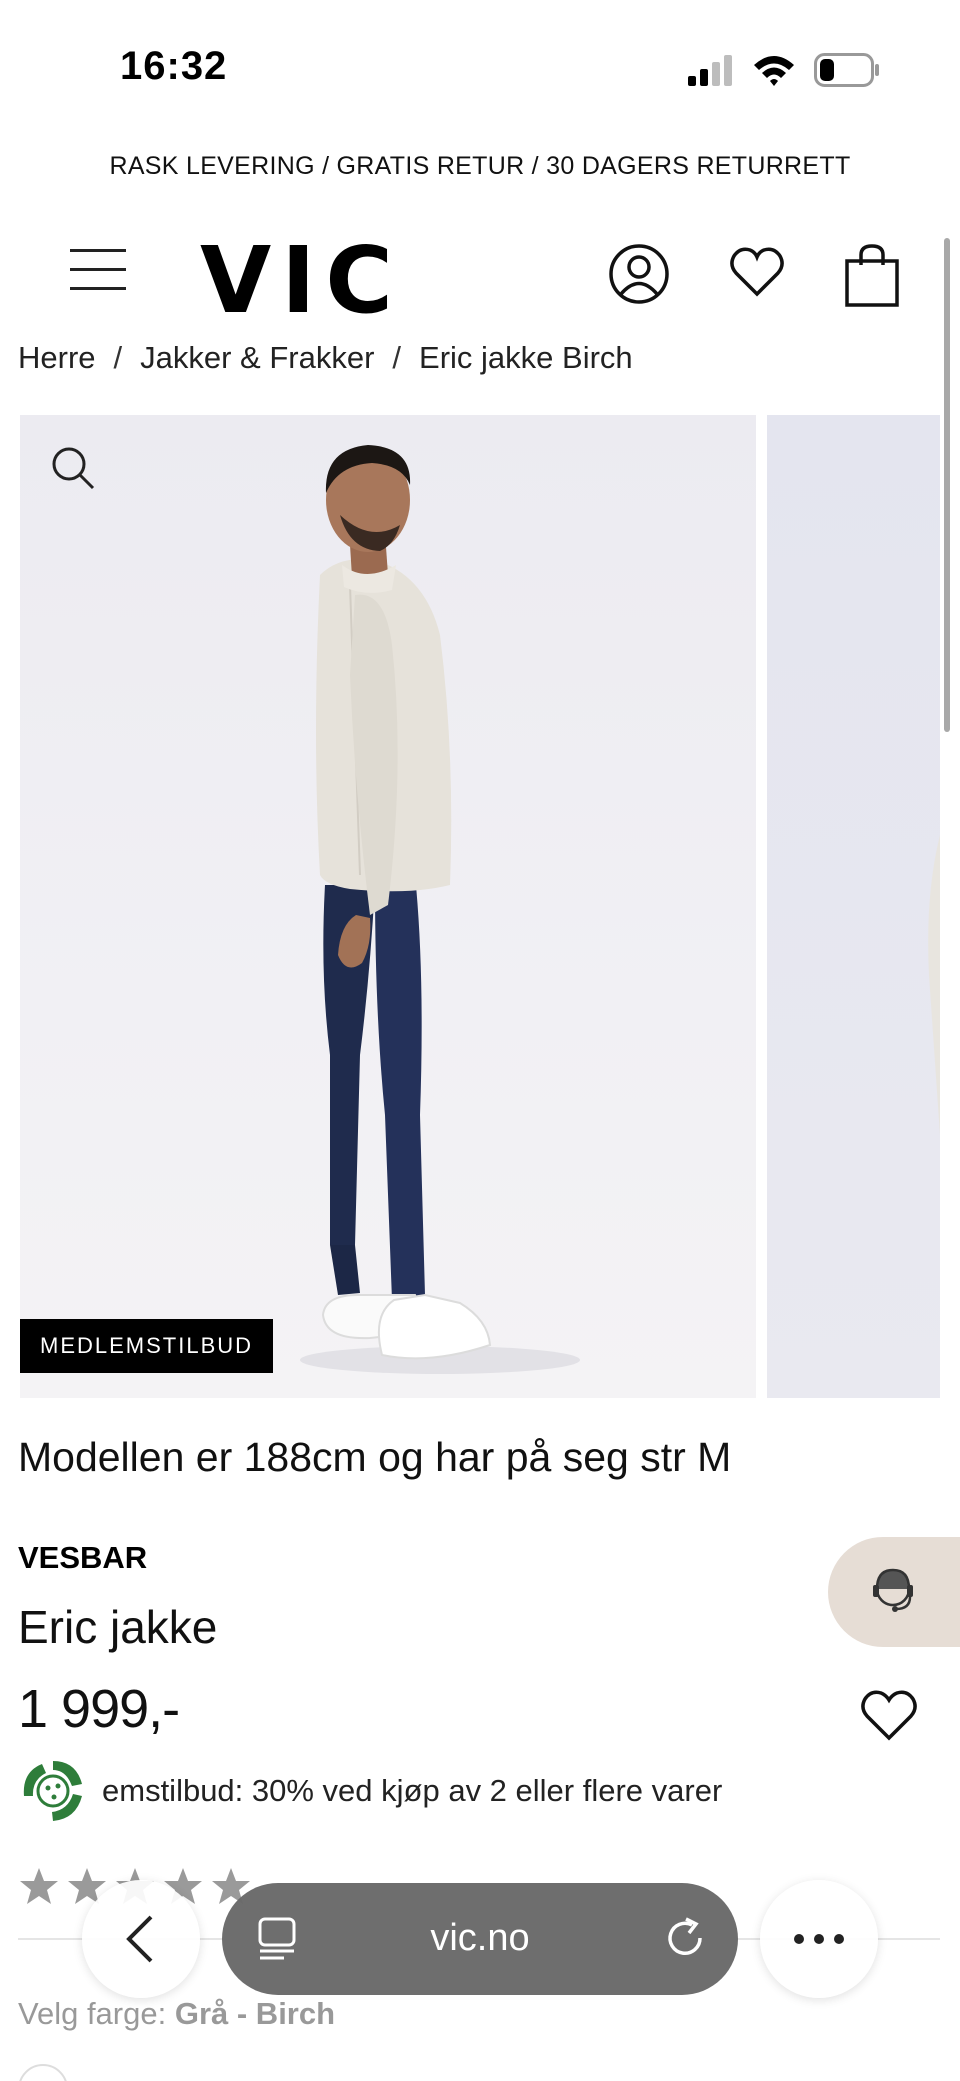  I want to click on recycle-badge-icon, so click(52, 1791).